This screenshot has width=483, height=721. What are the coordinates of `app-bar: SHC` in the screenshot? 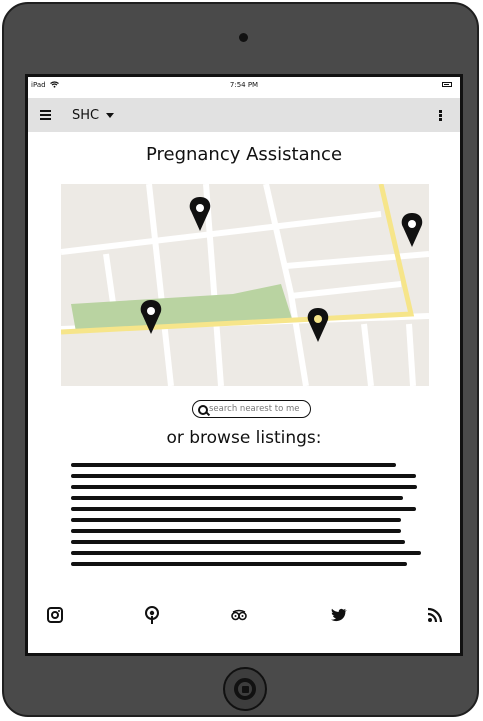 It's located at (244, 115).